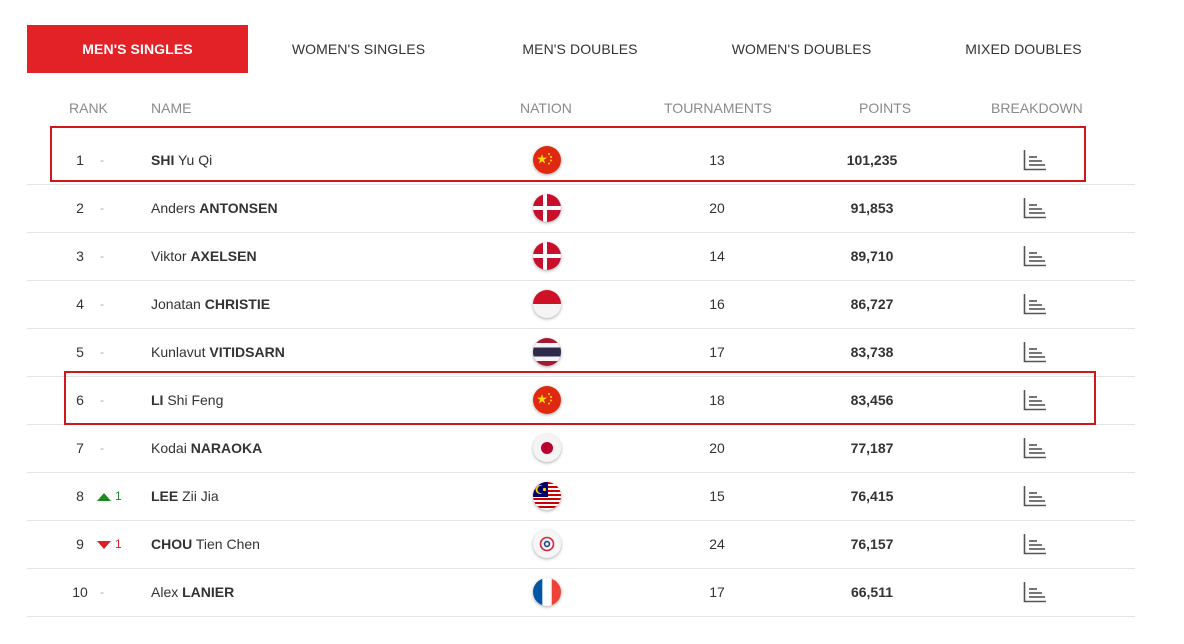  What do you see at coordinates (247, 352) in the screenshot?
I see `player-surname: VITIDSARN` at bounding box center [247, 352].